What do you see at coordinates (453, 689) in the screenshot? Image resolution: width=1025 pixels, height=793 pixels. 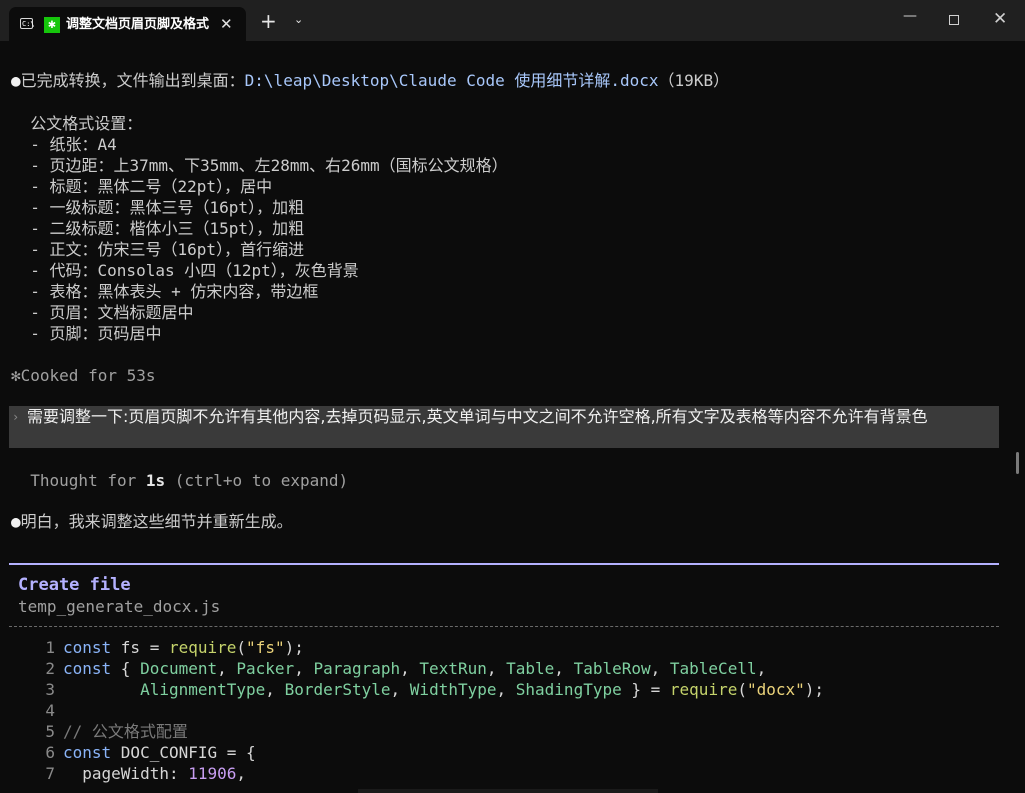 I see `code-token: WidthType` at bounding box center [453, 689].